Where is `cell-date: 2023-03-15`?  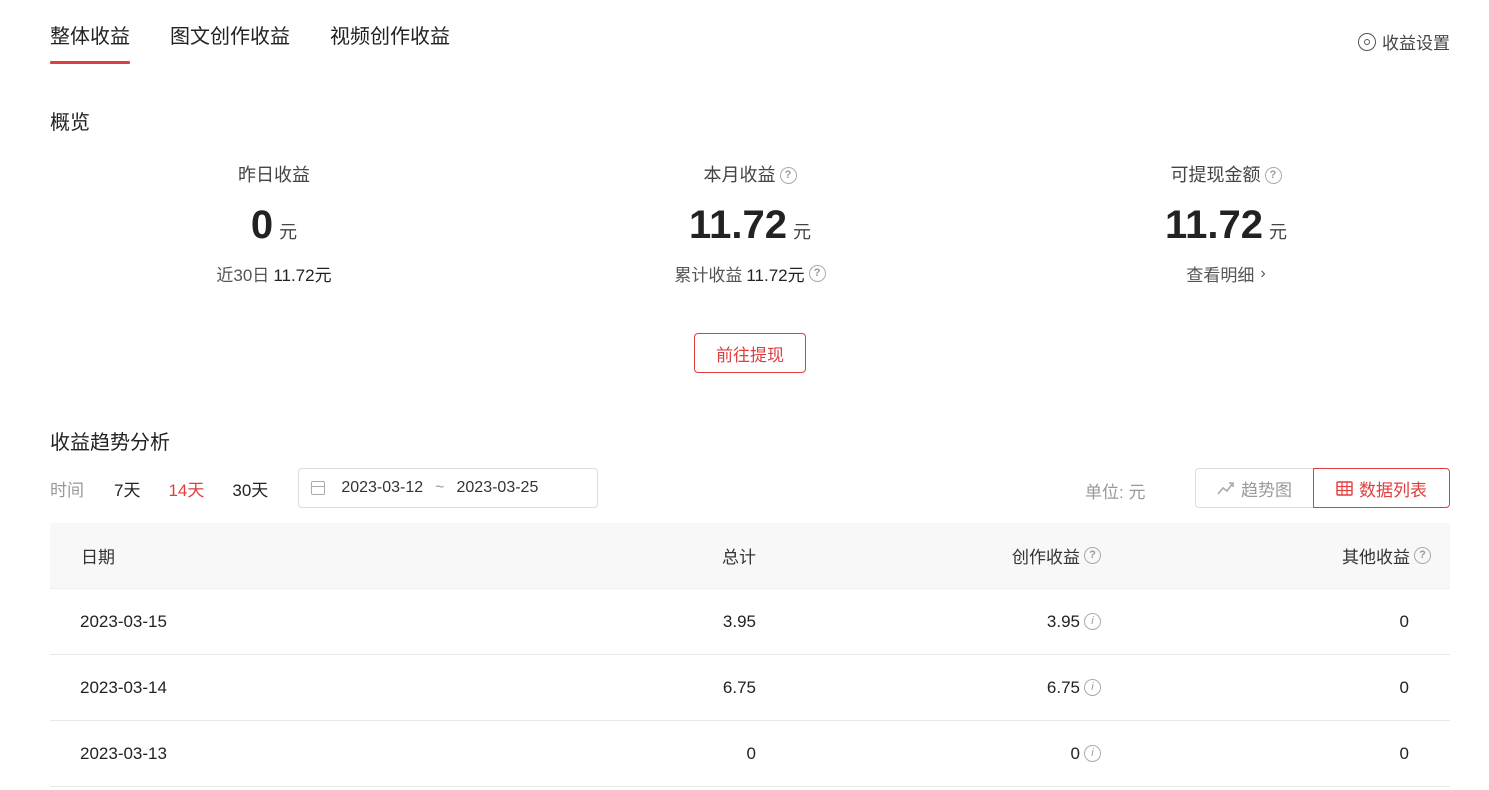 cell-date: 2023-03-15 is located at coordinates (123, 621).